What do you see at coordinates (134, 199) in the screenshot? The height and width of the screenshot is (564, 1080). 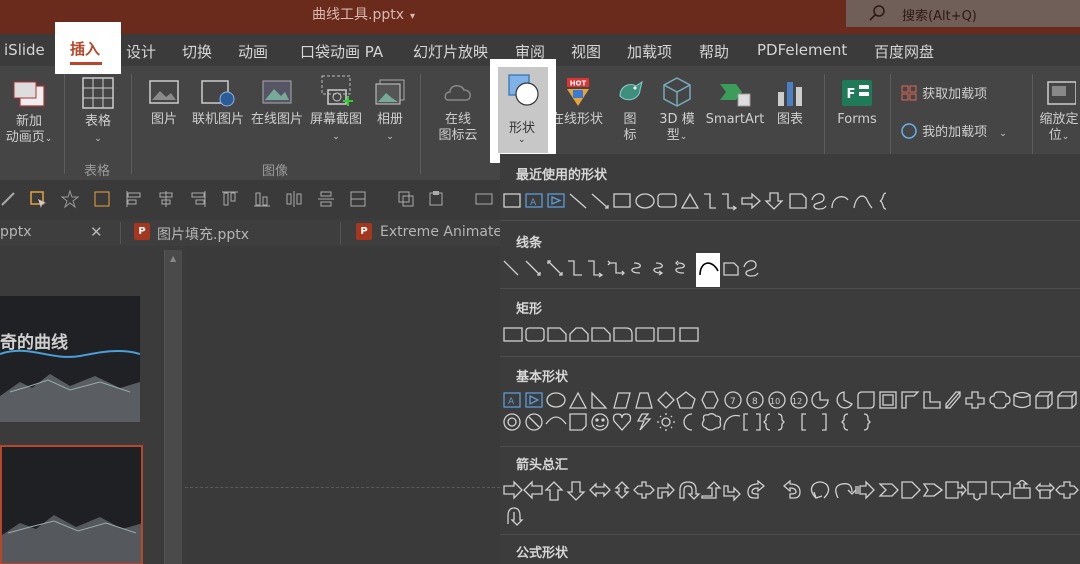 I see `align-left-icon` at bounding box center [134, 199].